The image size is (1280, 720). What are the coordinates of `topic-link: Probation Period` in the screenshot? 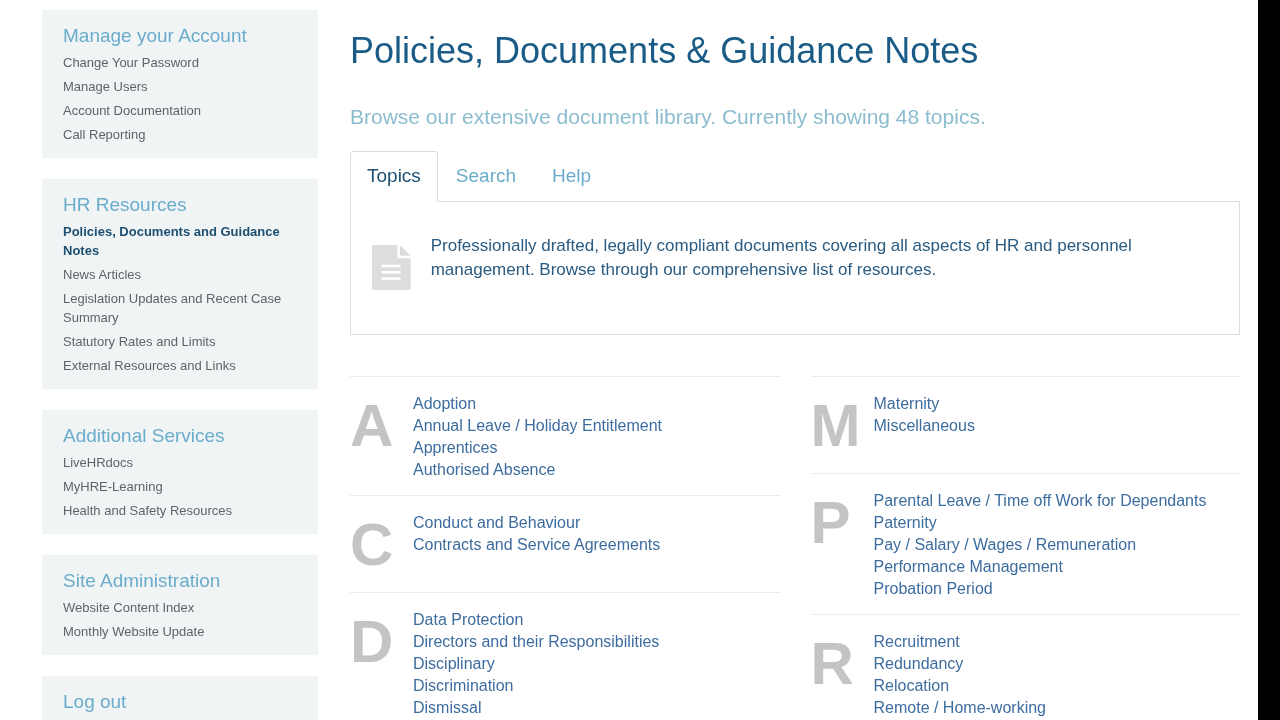 It's located at (1040, 589).